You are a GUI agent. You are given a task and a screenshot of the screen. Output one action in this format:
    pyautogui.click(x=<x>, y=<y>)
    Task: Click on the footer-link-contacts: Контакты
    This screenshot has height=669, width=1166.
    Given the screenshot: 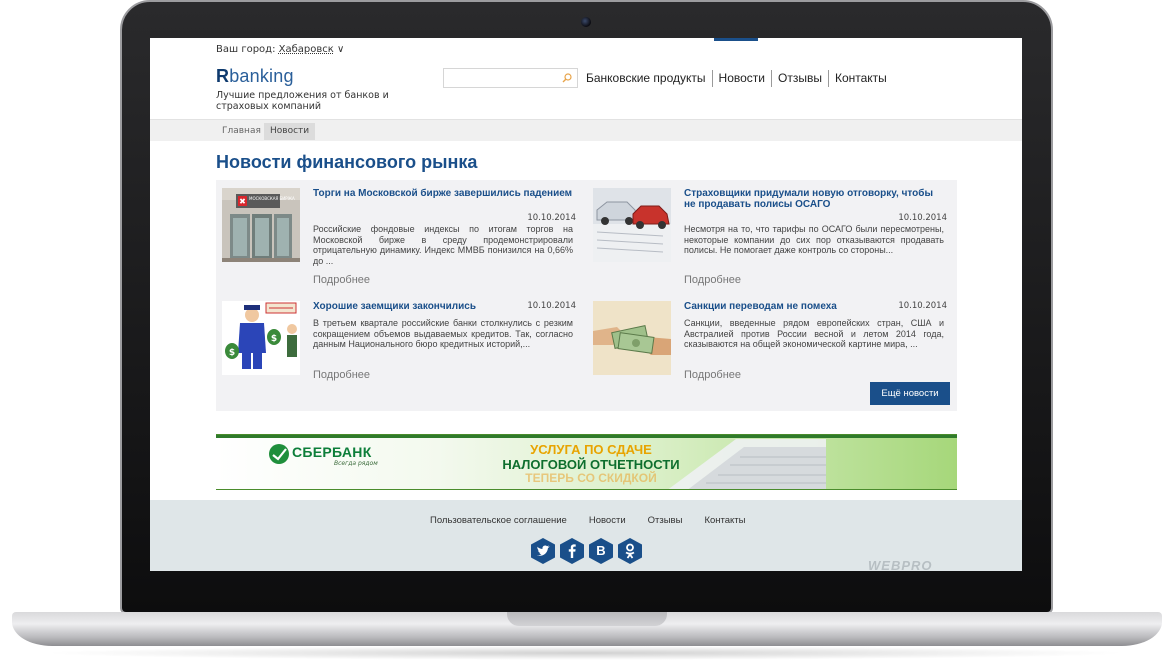 What is the action you would take?
    pyautogui.click(x=724, y=520)
    